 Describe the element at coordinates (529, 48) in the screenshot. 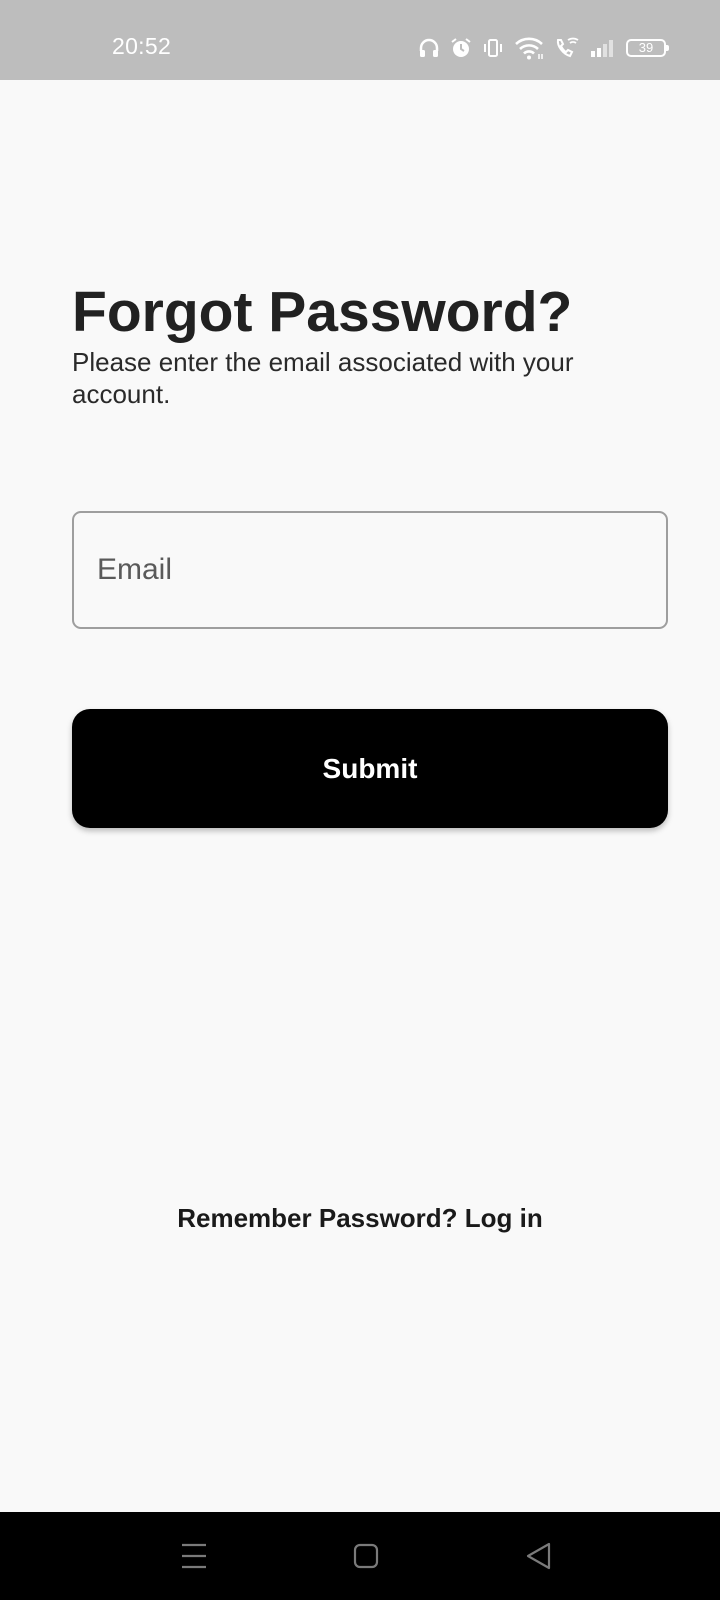

I see `wifi-icon` at that location.